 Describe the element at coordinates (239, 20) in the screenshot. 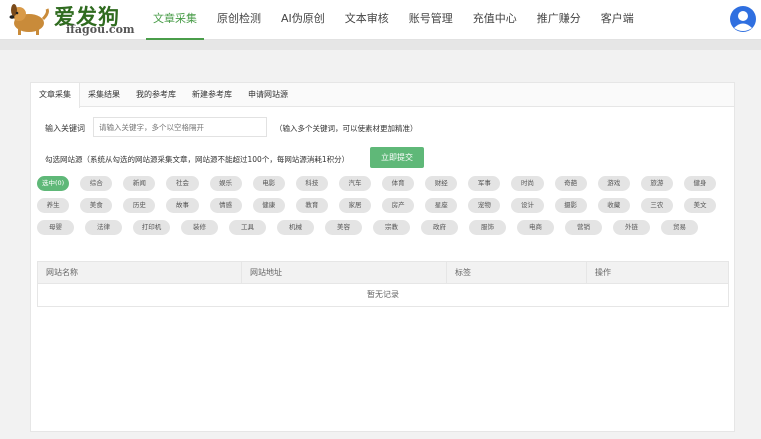

I see `nav-originality-check: 原创检测` at that location.